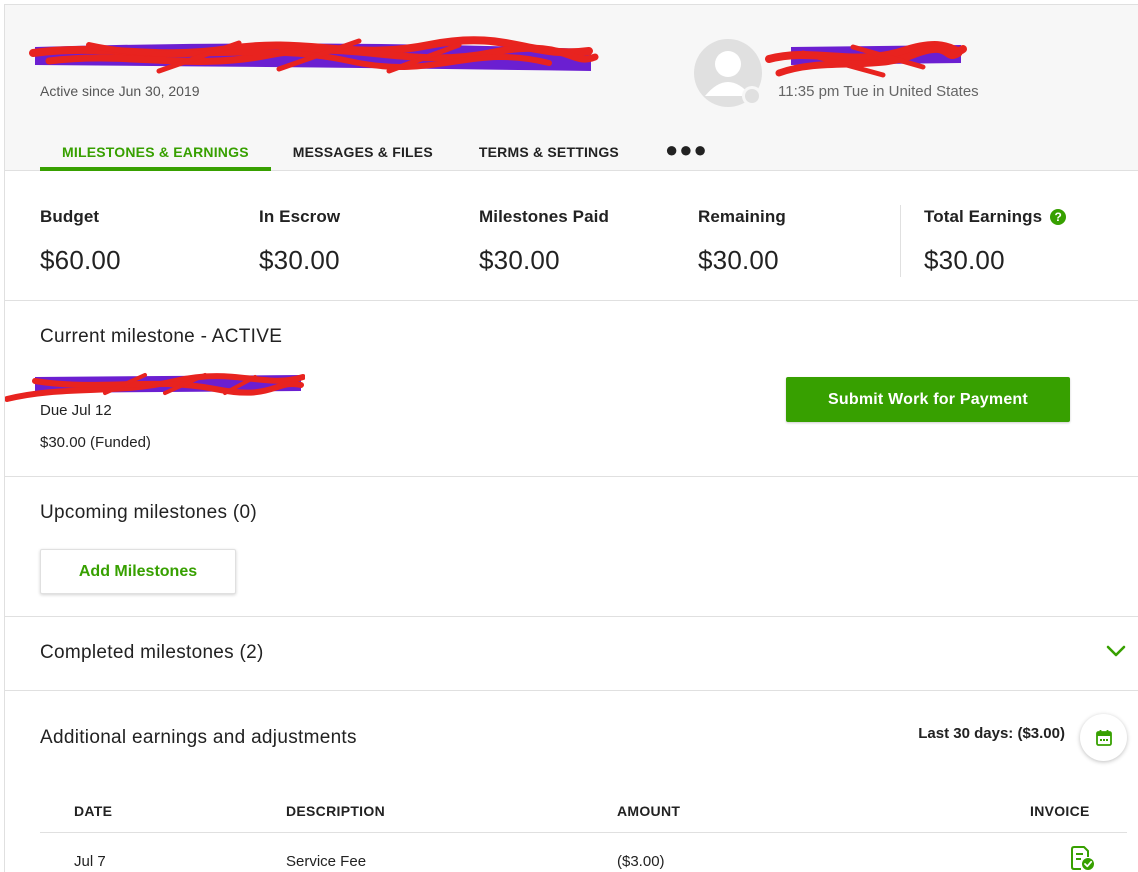 This screenshot has width=1138, height=872. I want to click on help-icon: ?, so click(1058, 217).